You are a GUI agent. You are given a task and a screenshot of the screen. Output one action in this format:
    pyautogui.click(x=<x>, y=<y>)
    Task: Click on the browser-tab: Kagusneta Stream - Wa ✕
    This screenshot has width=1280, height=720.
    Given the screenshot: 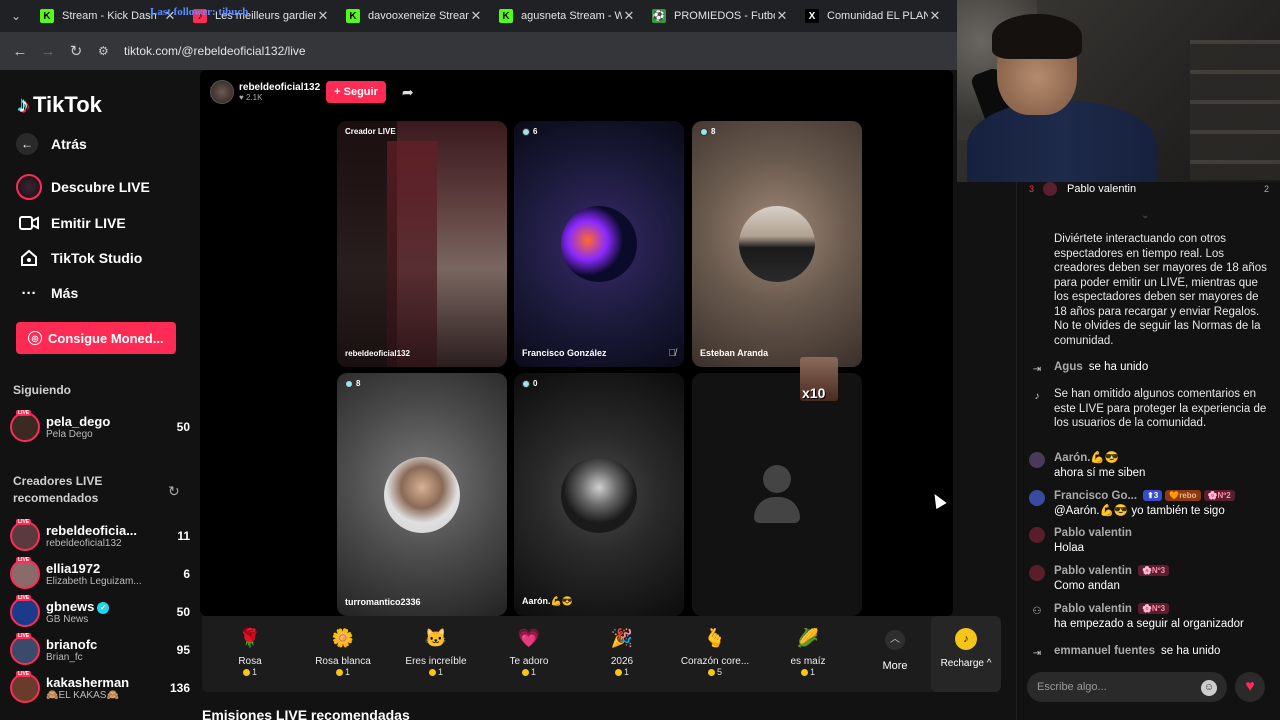 What is the action you would take?
    pyautogui.click(x=567, y=16)
    